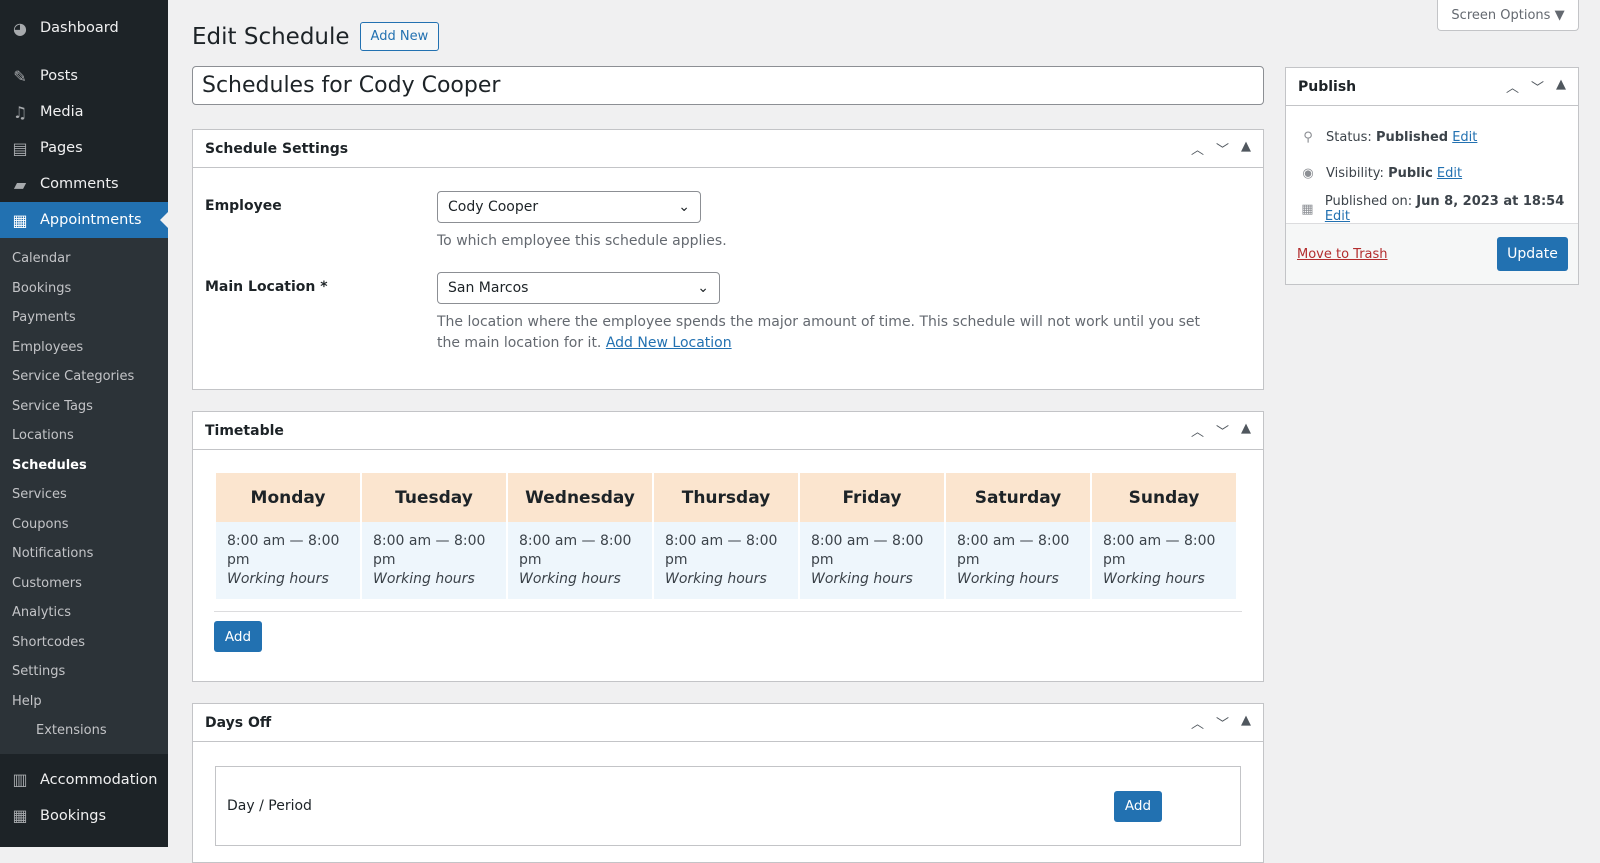 The height and width of the screenshot is (863, 1600). I want to click on day-header: Sunday, so click(1164, 497).